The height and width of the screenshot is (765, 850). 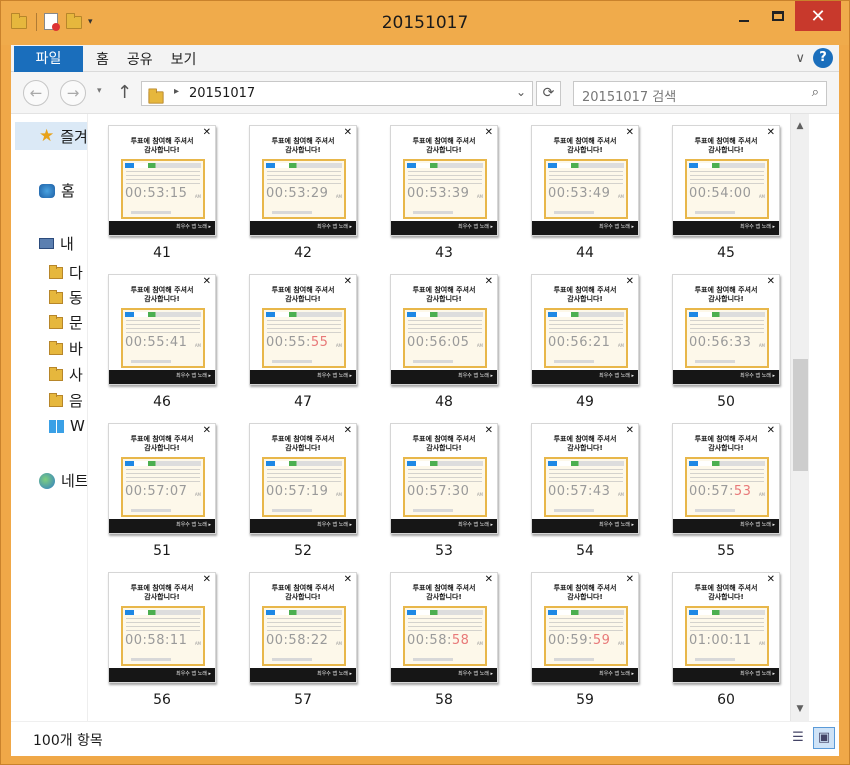 What do you see at coordinates (445, 314) in the screenshot?
I see `thumbnail-browser-bar` at bounding box center [445, 314].